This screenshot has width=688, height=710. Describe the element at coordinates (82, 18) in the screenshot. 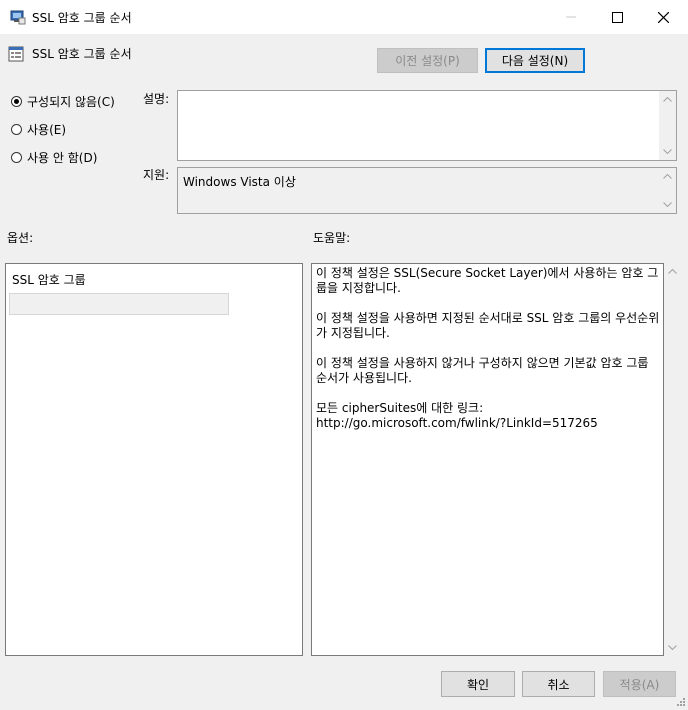

I see `window-title: SSL 암호 그룹 순서` at that location.